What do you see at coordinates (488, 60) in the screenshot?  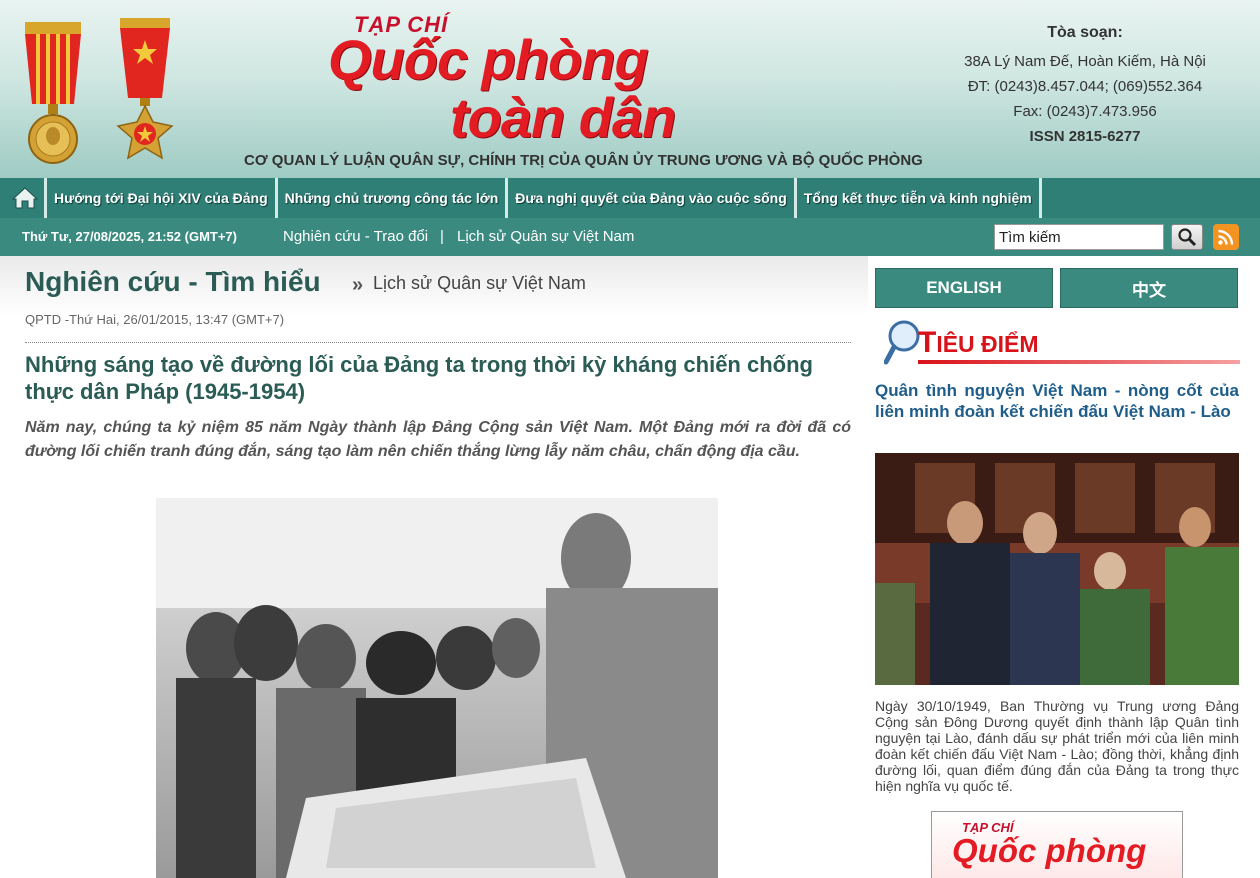 I see `masthead-line-1: Quốc phòng` at bounding box center [488, 60].